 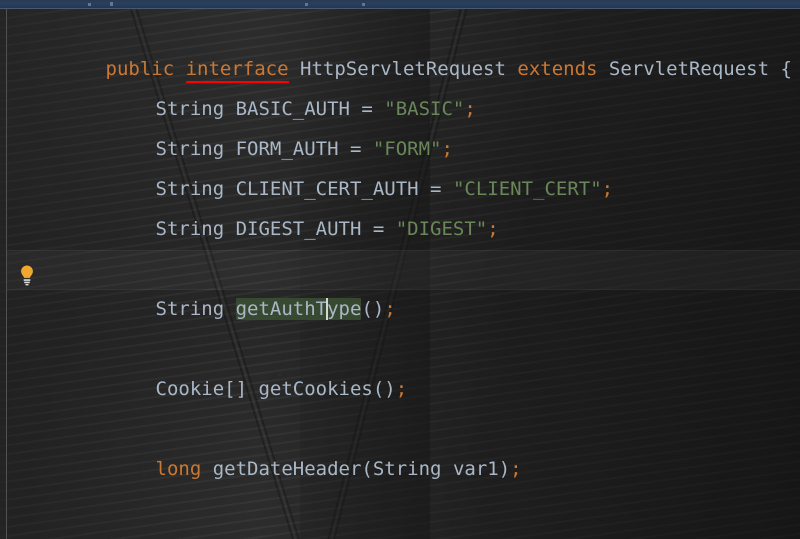 I want to click on code-line: String getHeader(String var1);, so click(x=281, y=514).